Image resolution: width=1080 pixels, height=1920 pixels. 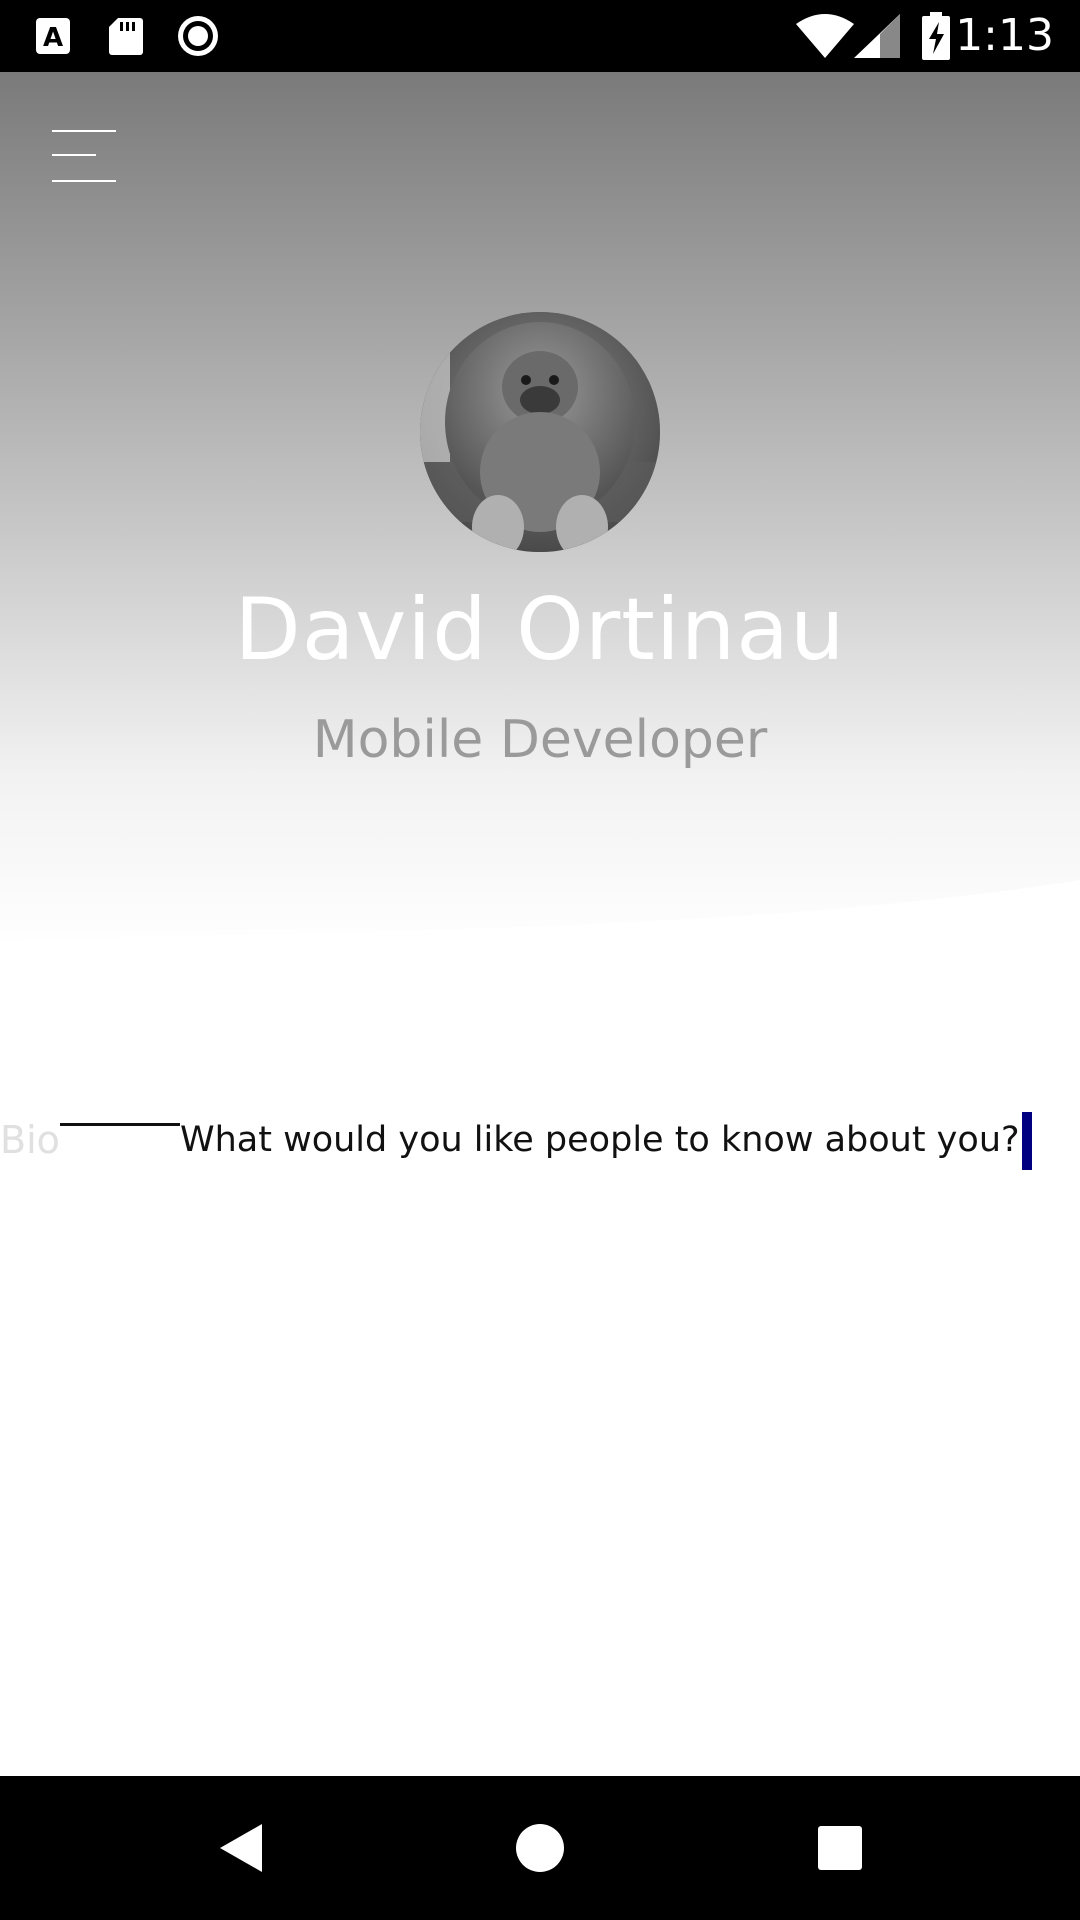 I want to click on record-icon, so click(x=198, y=36).